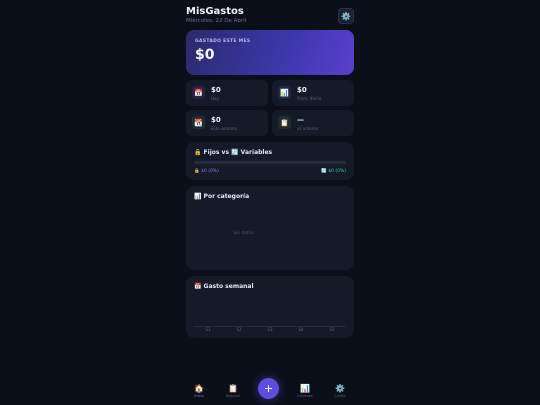 The width and height of the screenshot is (540, 405). What do you see at coordinates (198, 92) in the screenshot?
I see `calendar-icon: 📅` at bounding box center [198, 92].